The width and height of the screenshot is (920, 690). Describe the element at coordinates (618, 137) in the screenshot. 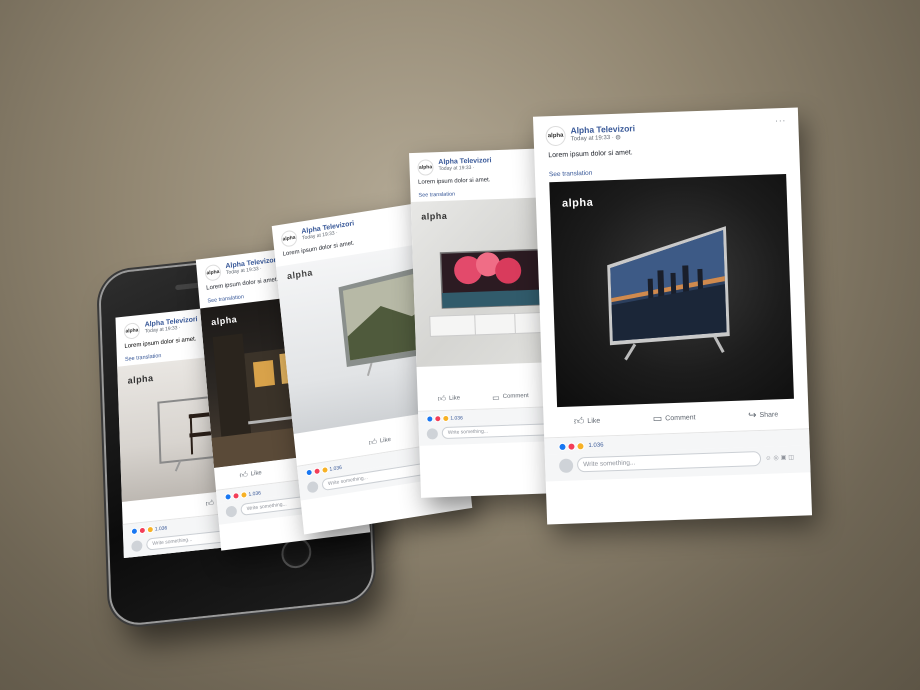

I see `globe-icon: ◍` at that location.